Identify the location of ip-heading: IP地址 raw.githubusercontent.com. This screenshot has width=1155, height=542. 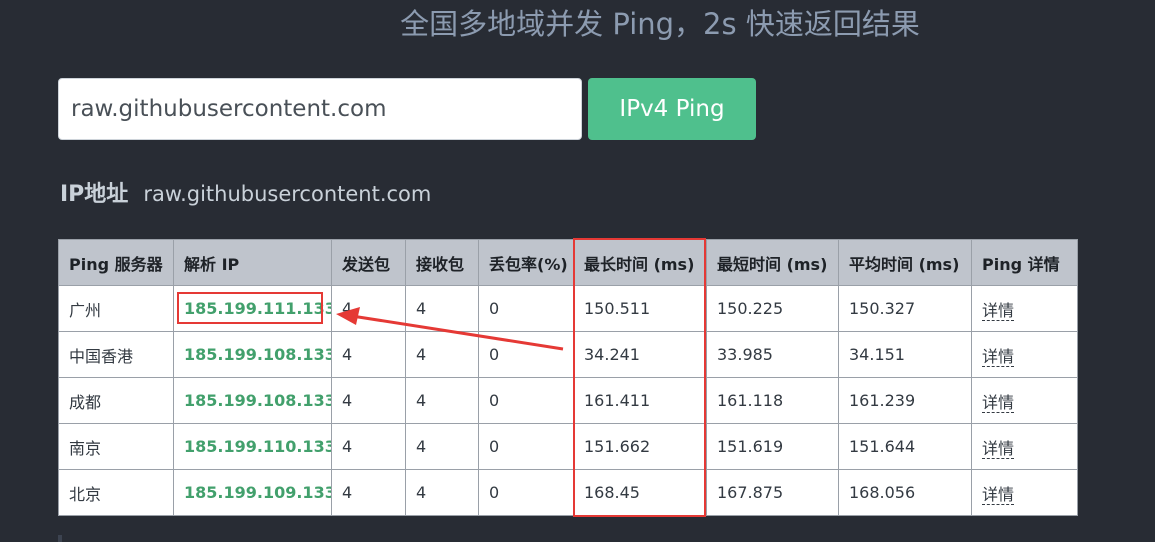
(245, 194).